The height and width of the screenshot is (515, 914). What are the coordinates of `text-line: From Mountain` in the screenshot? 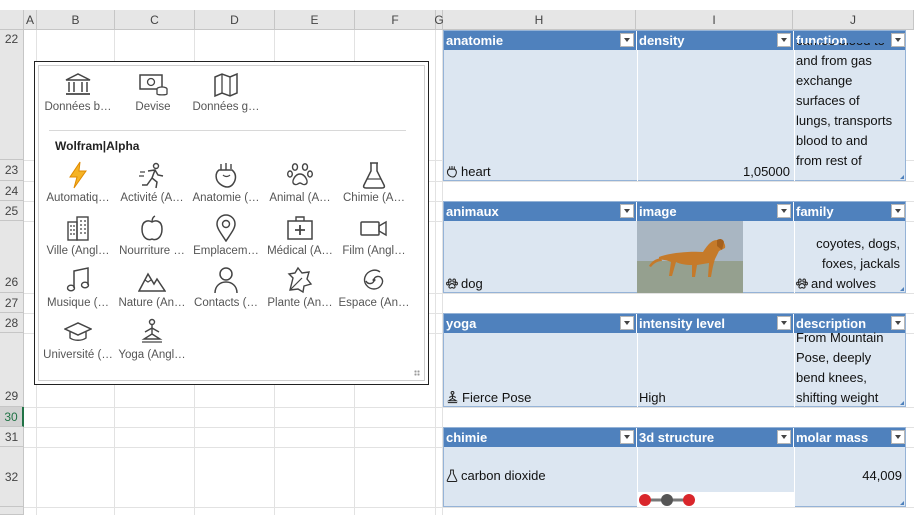 It's located at (840, 337).